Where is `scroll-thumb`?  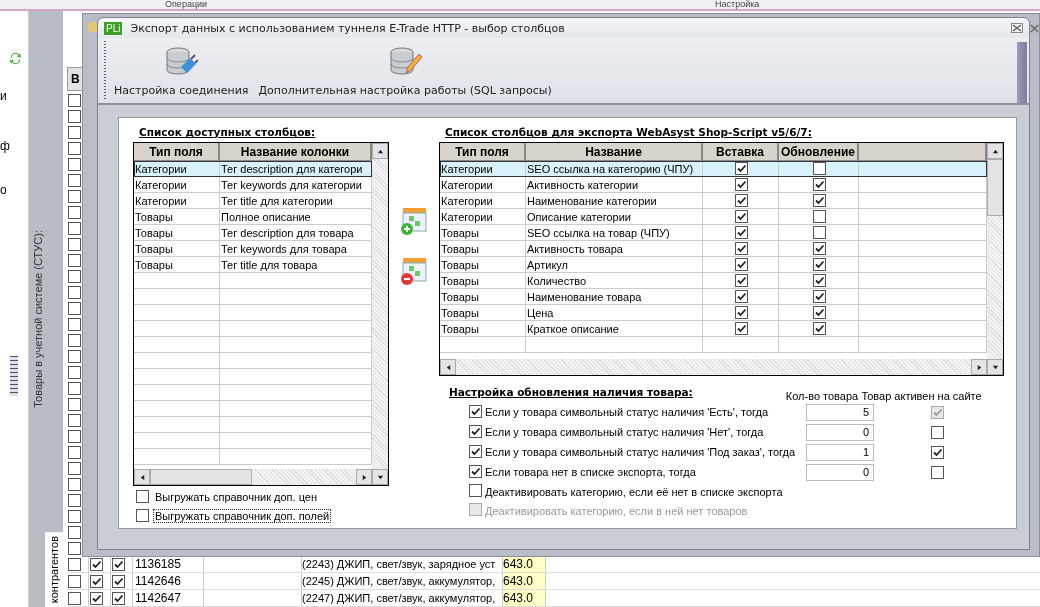 scroll-thumb is located at coordinates (995, 187).